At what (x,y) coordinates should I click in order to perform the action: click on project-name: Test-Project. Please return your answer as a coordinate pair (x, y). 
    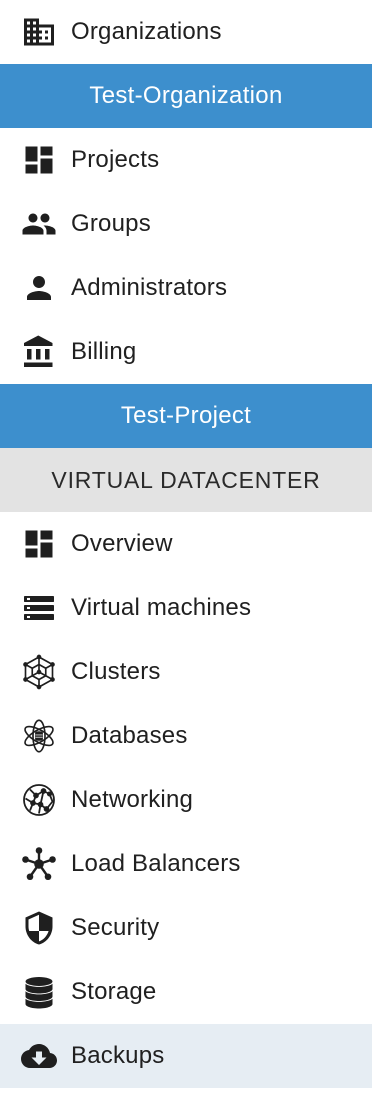
    Looking at the image, I should click on (186, 415).